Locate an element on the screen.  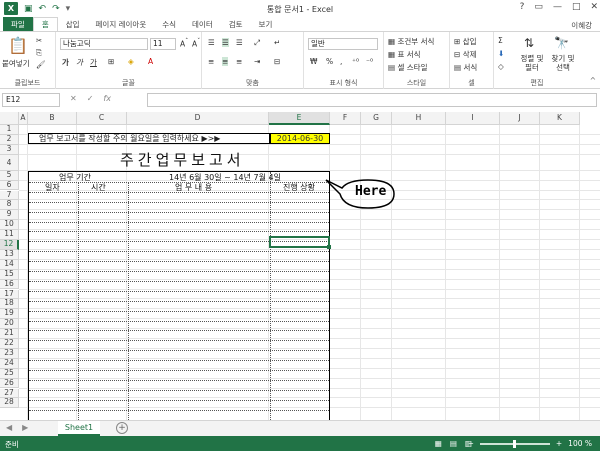
cancel-icon: ✕ is located at coordinates (73, 98).